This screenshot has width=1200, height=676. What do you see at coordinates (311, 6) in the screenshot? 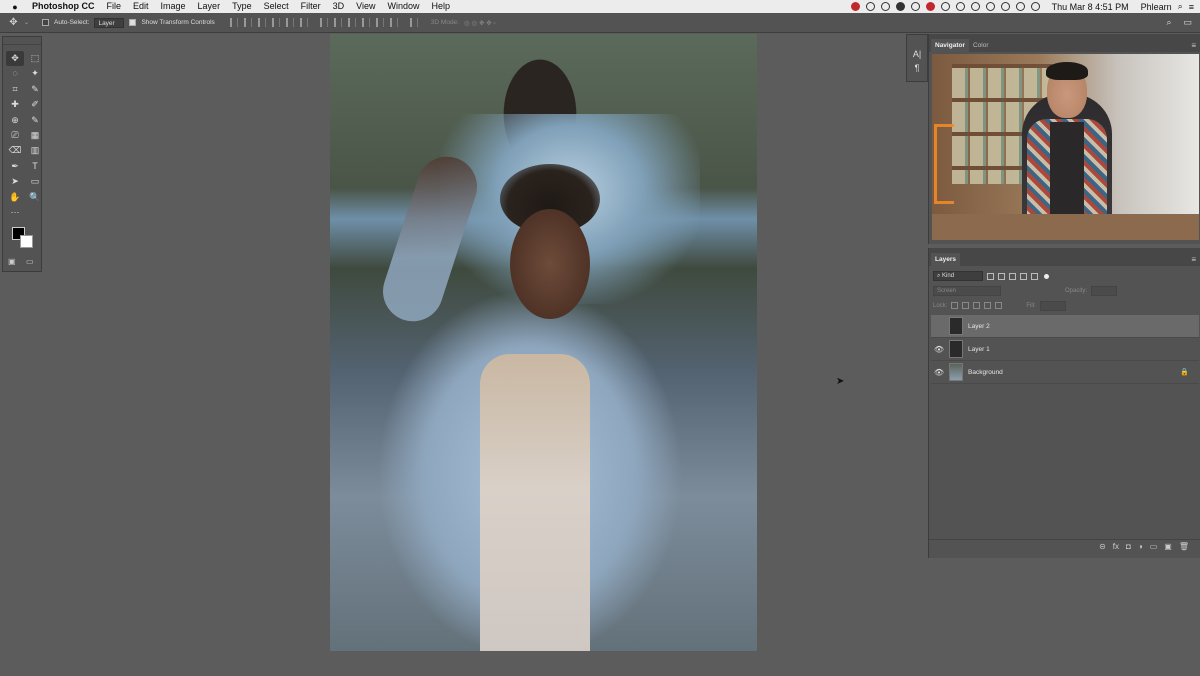
I see `menu-filter: Filter` at bounding box center [311, 6].